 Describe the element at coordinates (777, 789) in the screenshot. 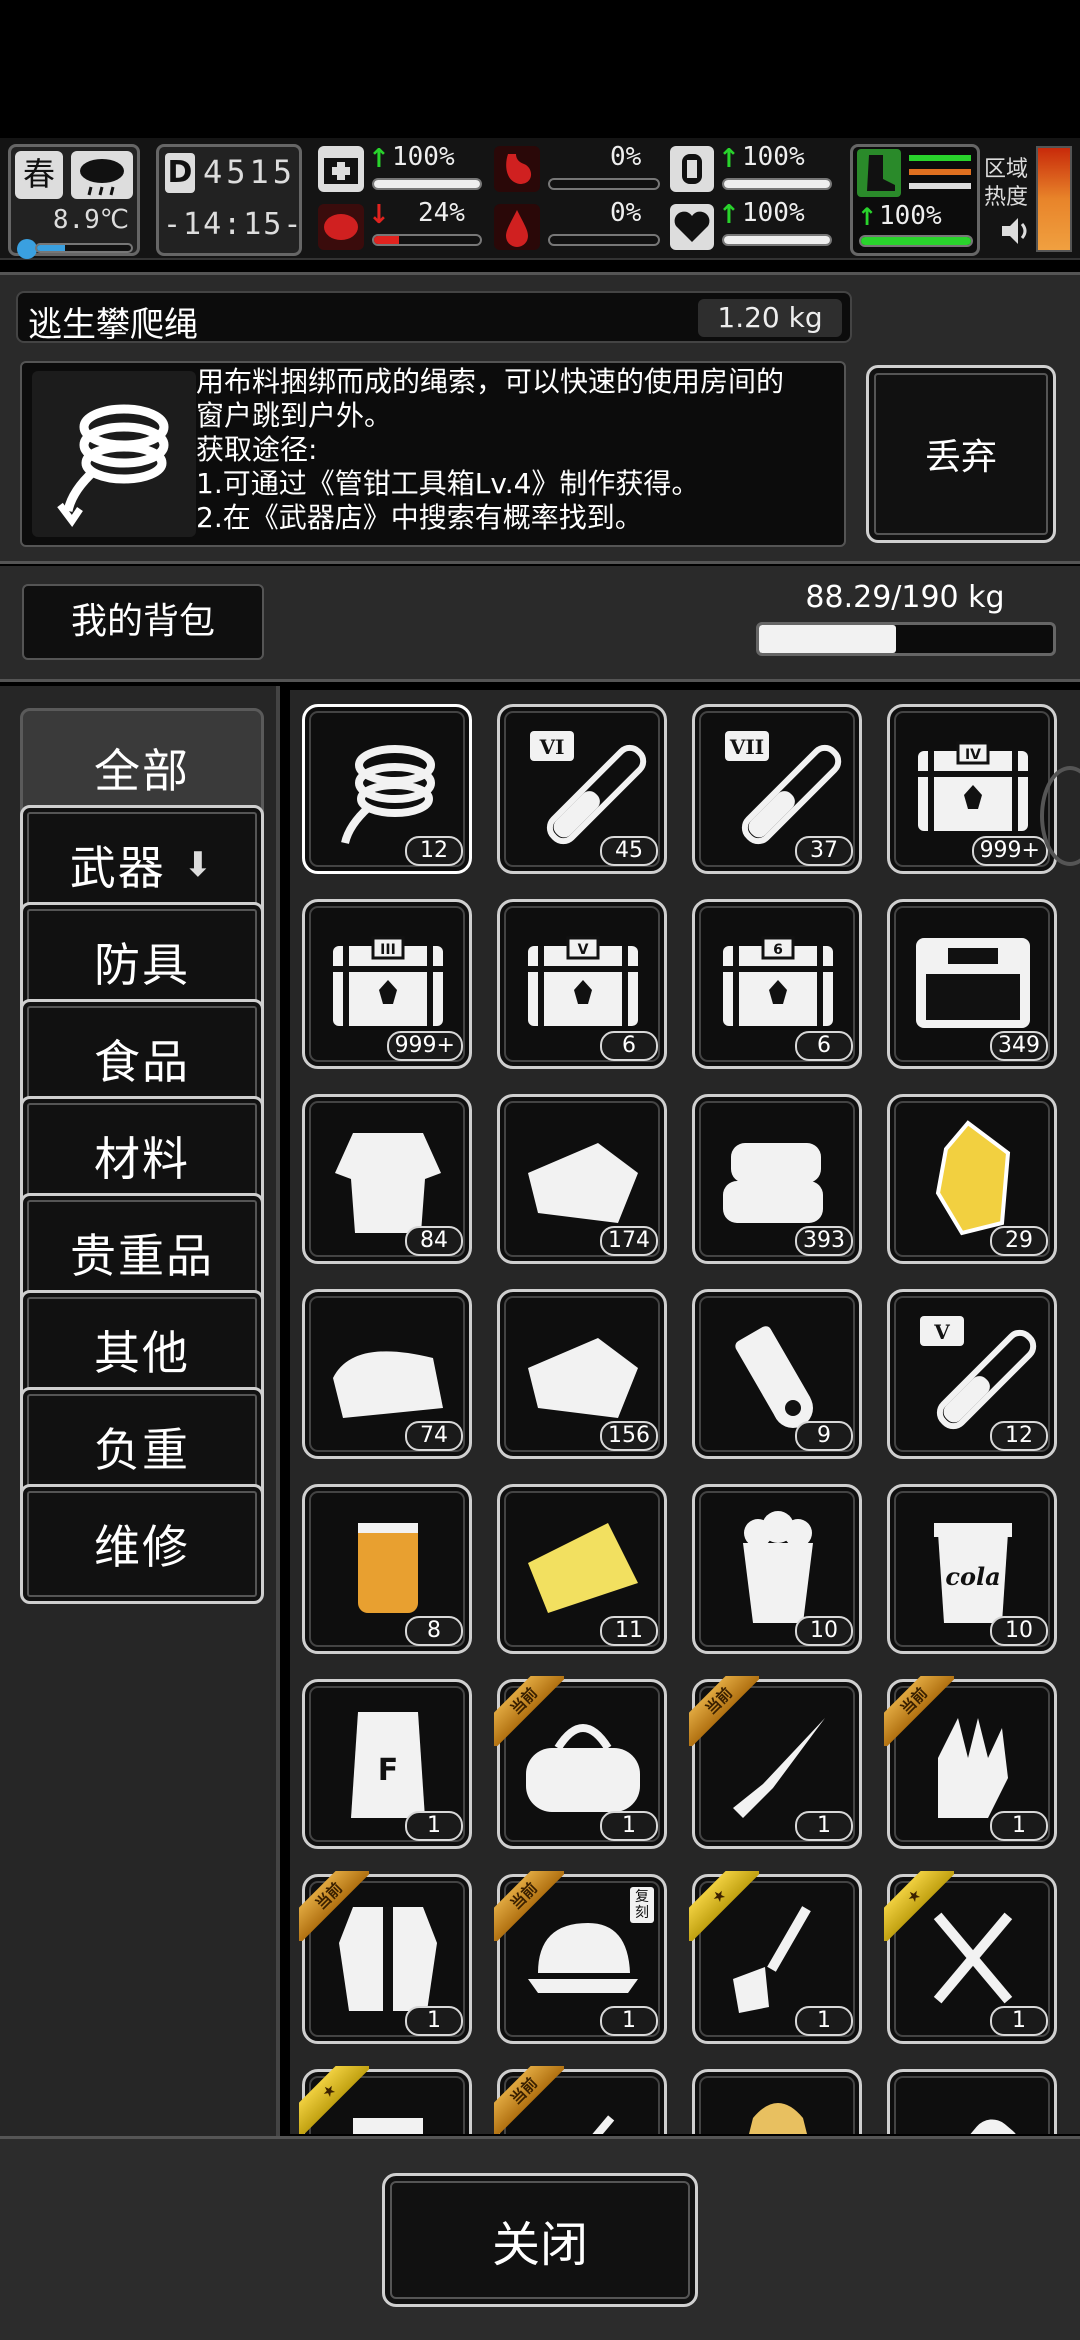

I see `inventory-slot: VII 37` at that location.